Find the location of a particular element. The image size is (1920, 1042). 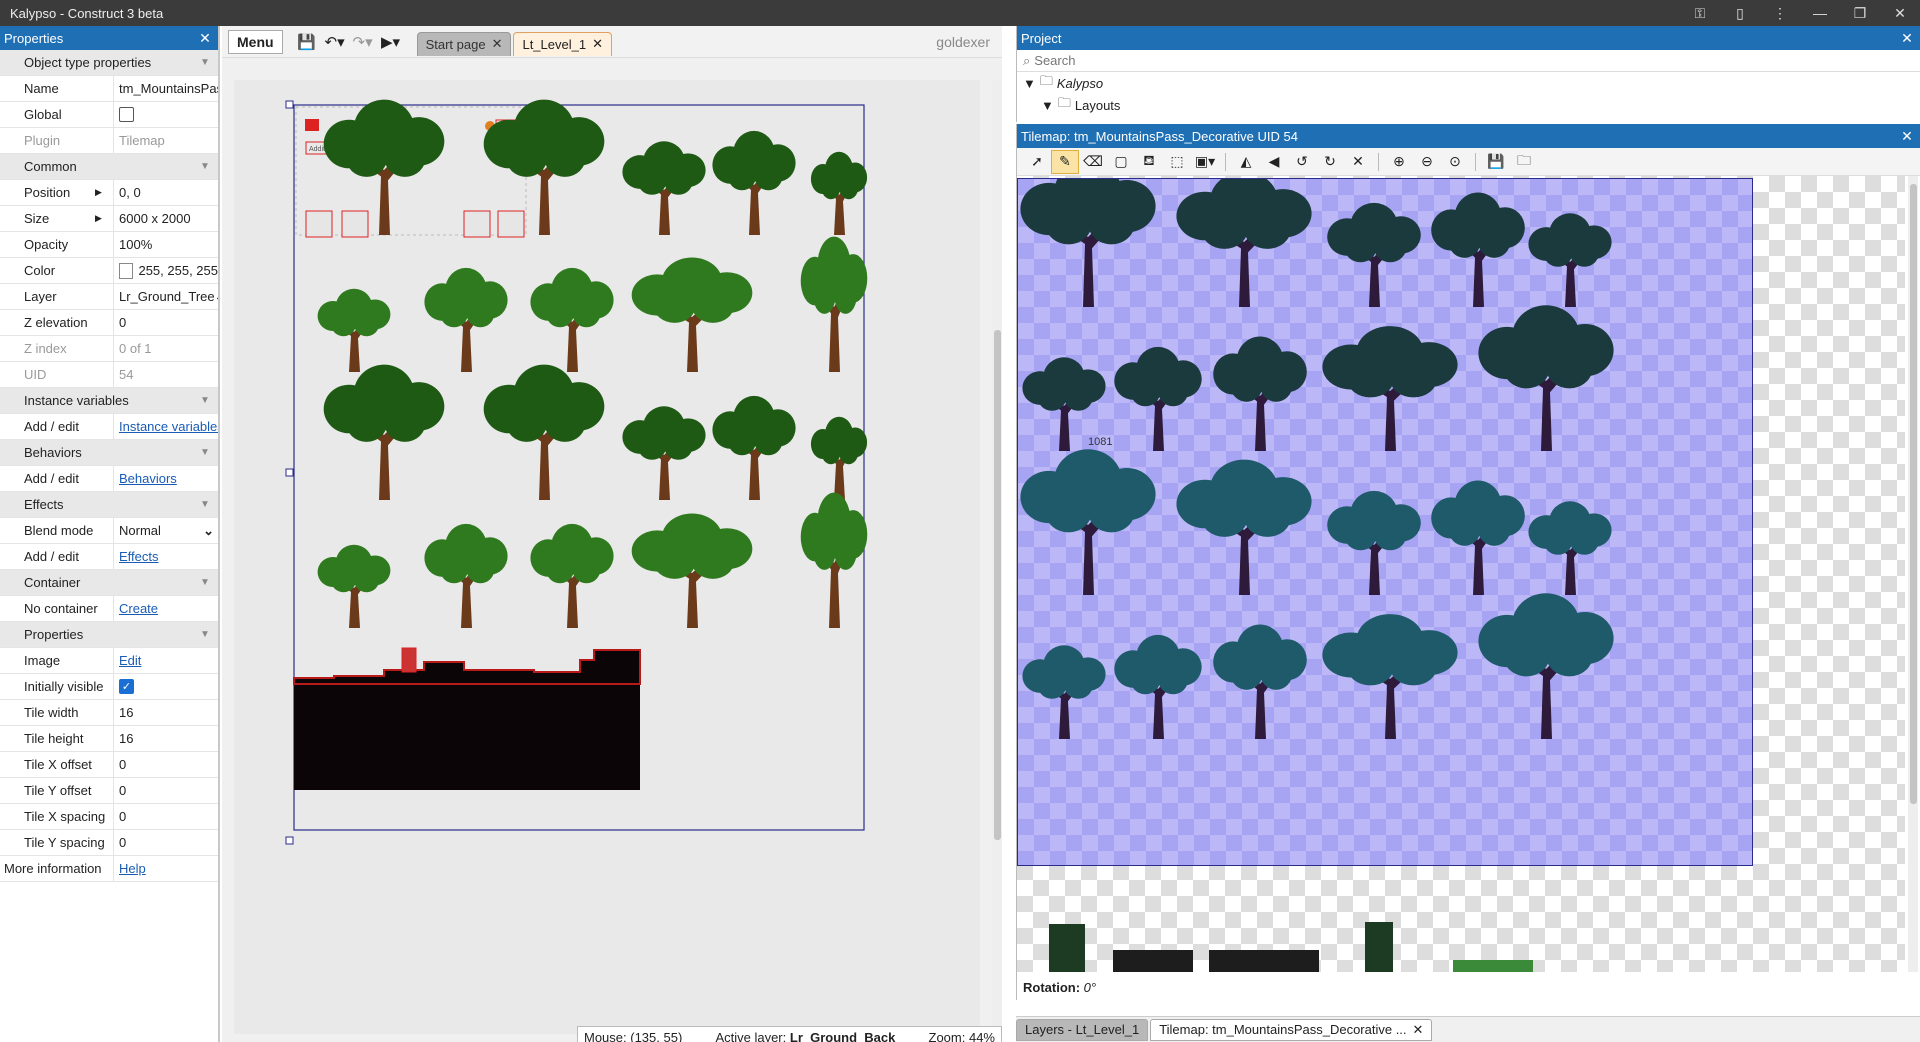

property-link: Instance variables is located at coordinates (168, 426).